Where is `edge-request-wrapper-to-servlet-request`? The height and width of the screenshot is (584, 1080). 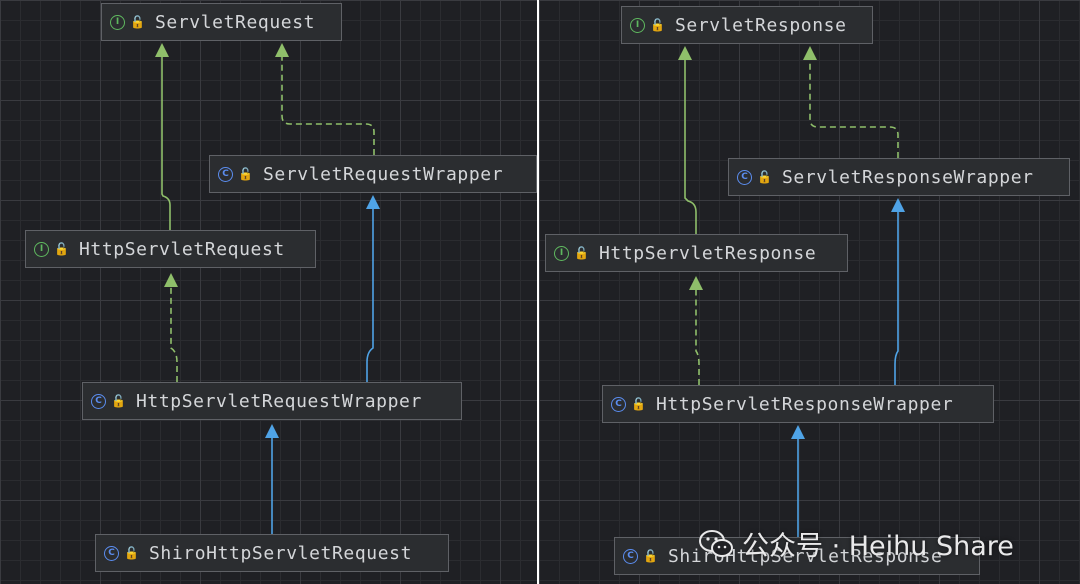
edge-request-wrapper-to-servlet-request is located at coordinates (325, 99).